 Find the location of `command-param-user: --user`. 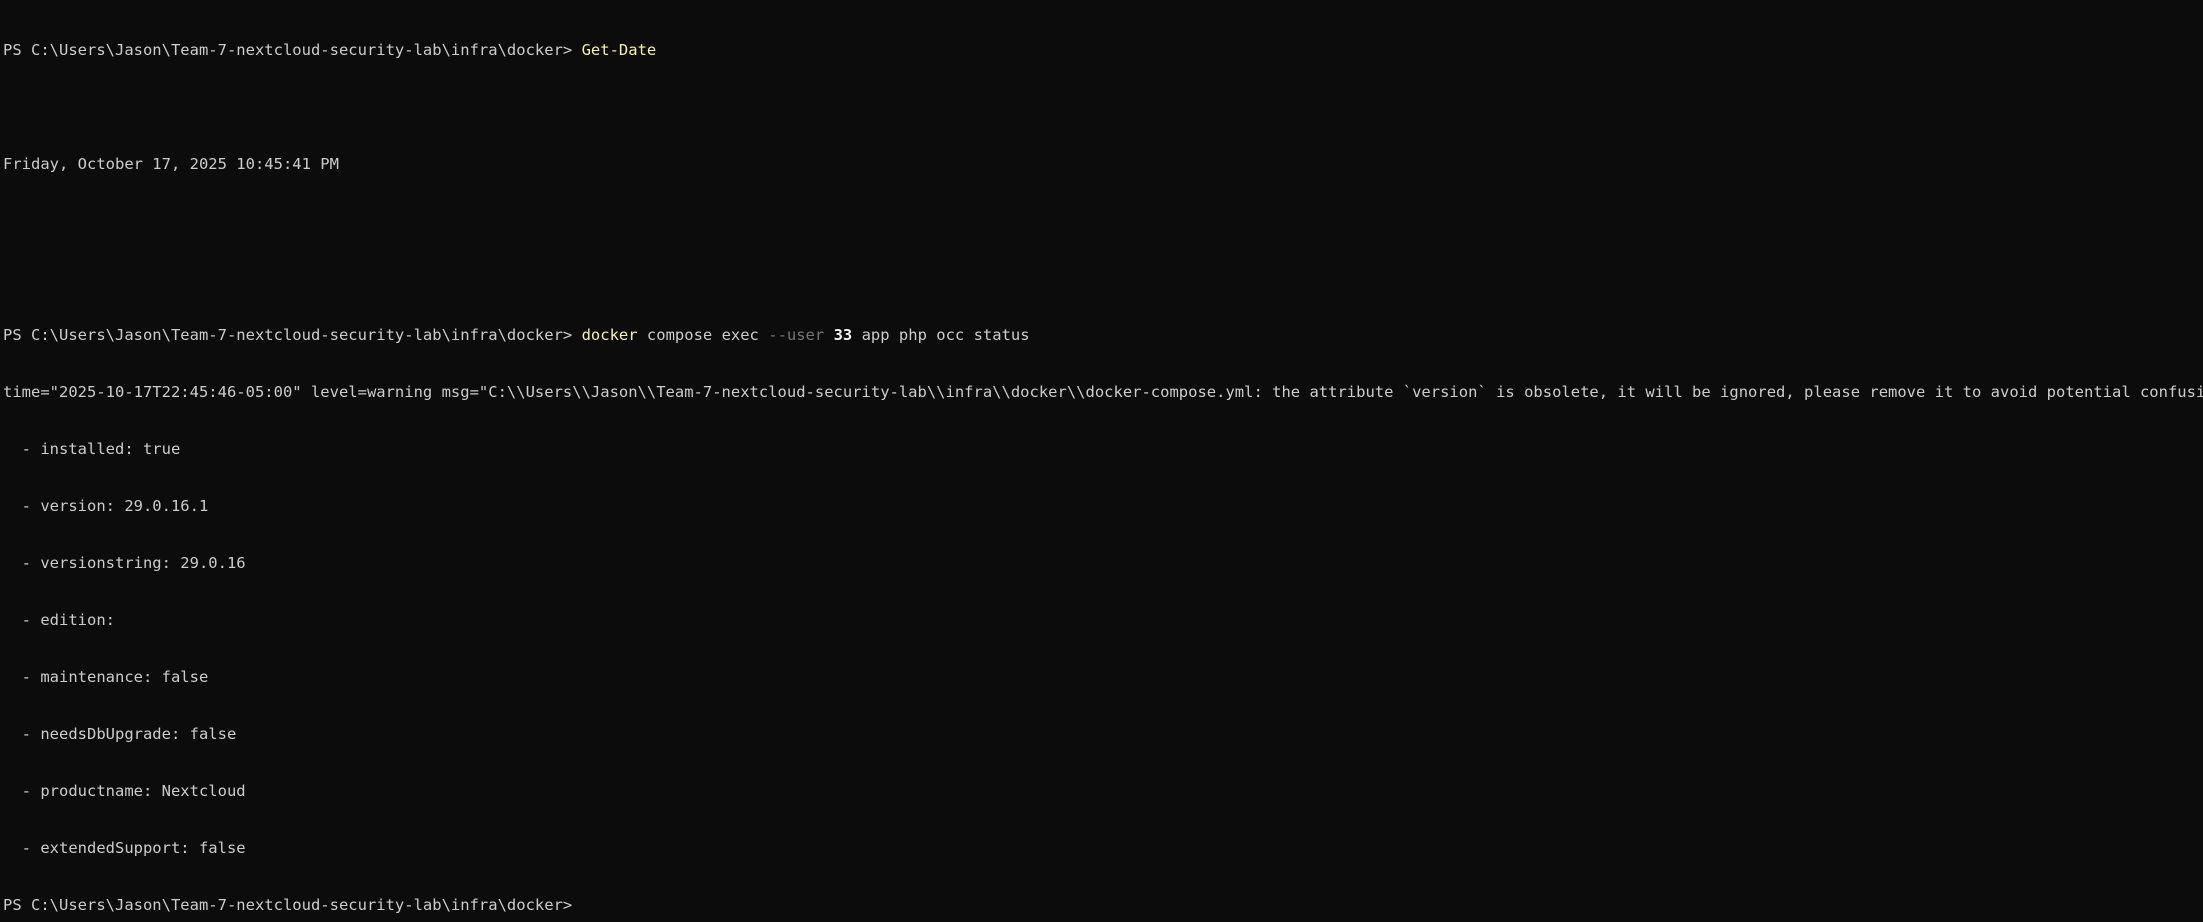

command-param-user: --user is located at coordinates (796, 335).